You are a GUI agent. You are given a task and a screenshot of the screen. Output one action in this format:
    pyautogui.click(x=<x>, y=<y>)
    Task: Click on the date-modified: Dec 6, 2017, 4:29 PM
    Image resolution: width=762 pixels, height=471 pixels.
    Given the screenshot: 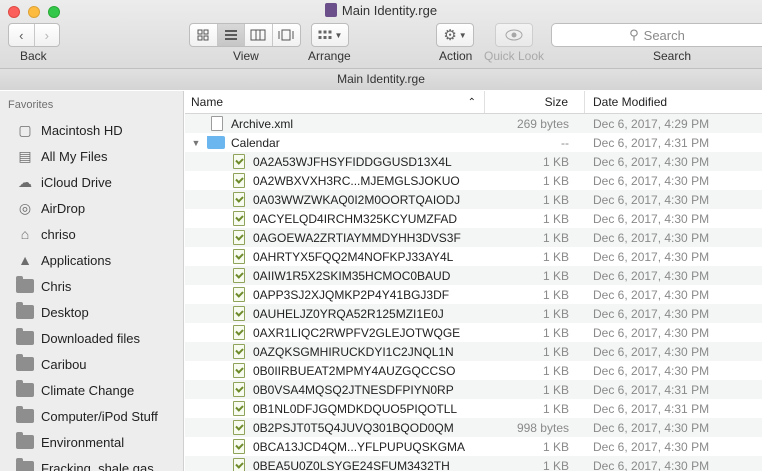 What is the action you would take?
    pyautogui.click(x=651, y=123)
    